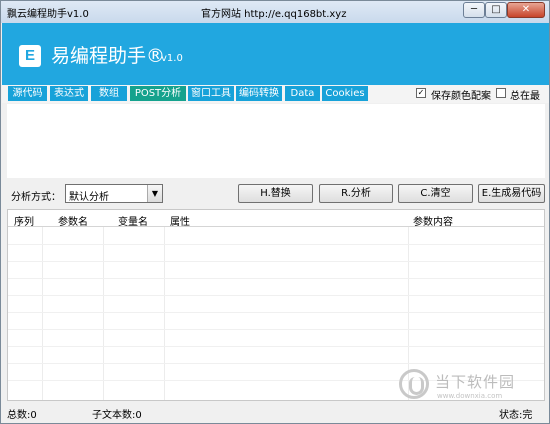 This screenshot has width=550, height=424. I want to click on official-site-label: 官方网站 http://e.qq168bt.xyz, so click(274, 14).